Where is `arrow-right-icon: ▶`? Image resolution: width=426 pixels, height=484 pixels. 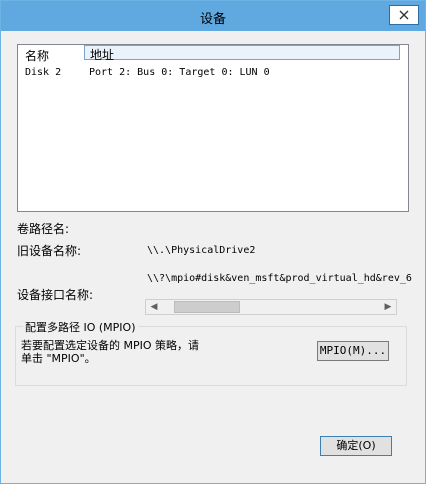
arrow-right-icon: ▶ is located at coordinates (388, 307).